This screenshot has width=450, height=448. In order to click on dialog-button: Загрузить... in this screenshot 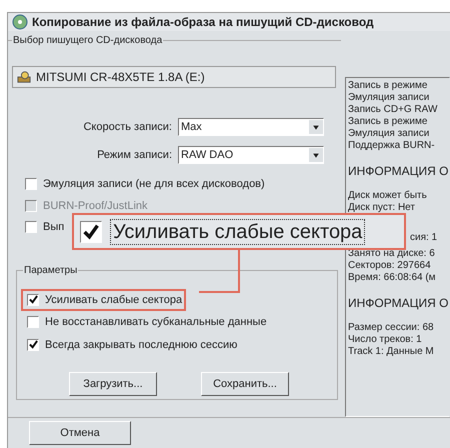, I will do `click(113, 384)`.